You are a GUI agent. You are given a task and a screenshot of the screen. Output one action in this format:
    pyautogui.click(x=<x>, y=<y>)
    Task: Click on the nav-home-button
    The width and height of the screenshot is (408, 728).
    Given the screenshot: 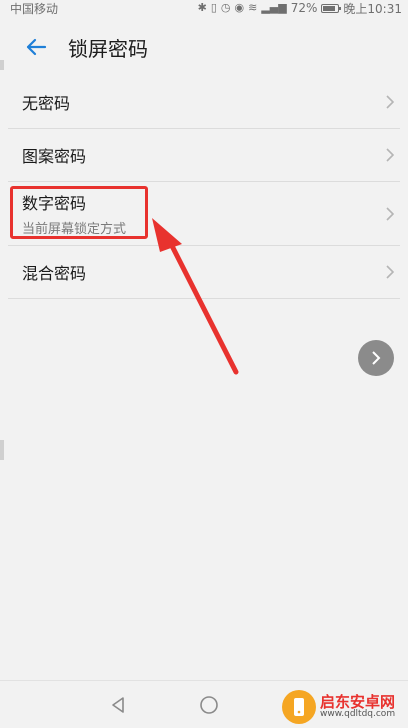 What is the action you would take?
    pyautogui.click(x=209, y=705)
    